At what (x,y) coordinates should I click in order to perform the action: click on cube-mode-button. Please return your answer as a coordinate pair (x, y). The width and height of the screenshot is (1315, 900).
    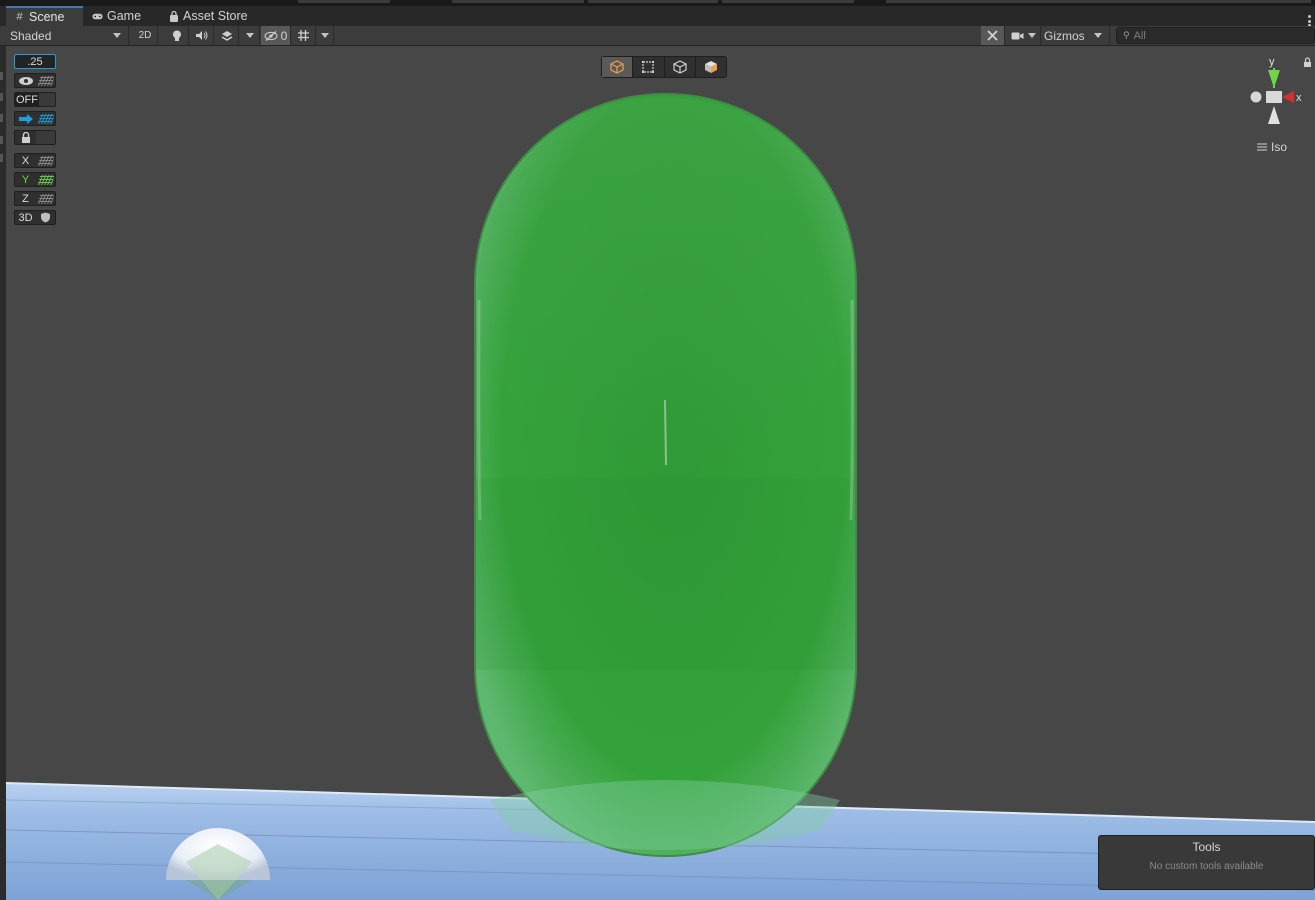
    Looking at the image, I should click on (618, 67).